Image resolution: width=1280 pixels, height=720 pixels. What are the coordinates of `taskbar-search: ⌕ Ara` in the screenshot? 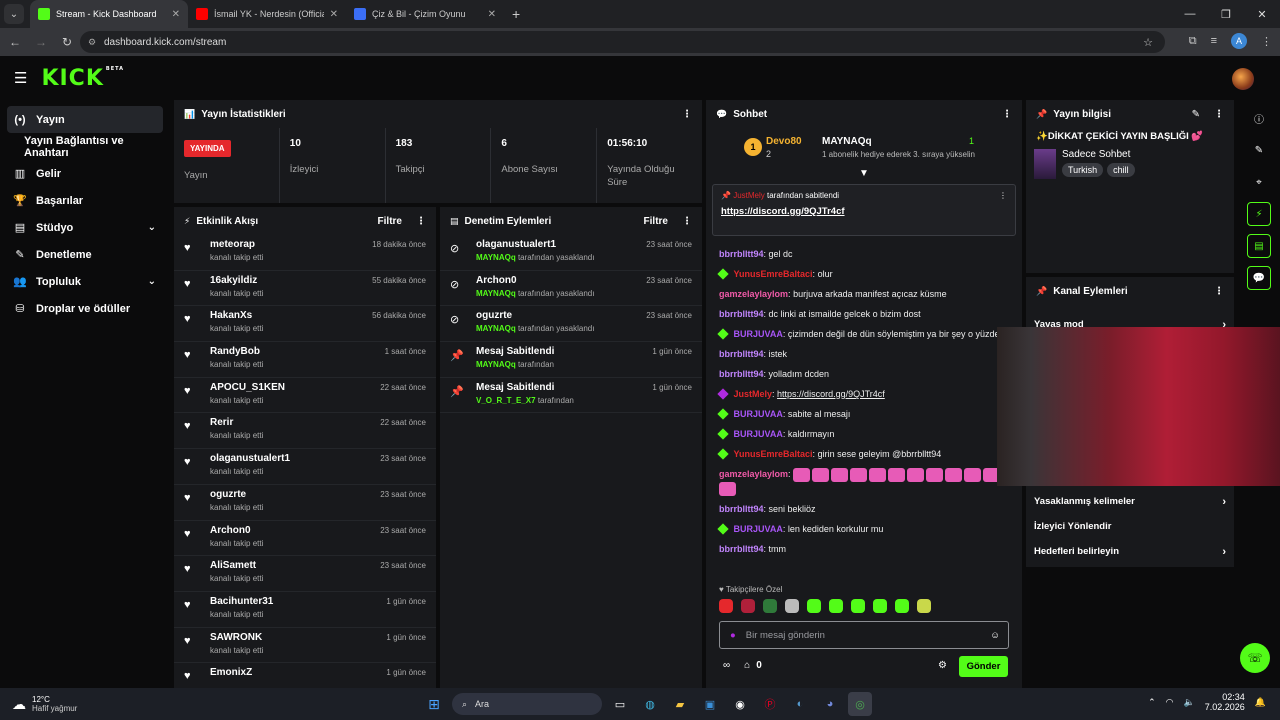 It's located at (527, 704).